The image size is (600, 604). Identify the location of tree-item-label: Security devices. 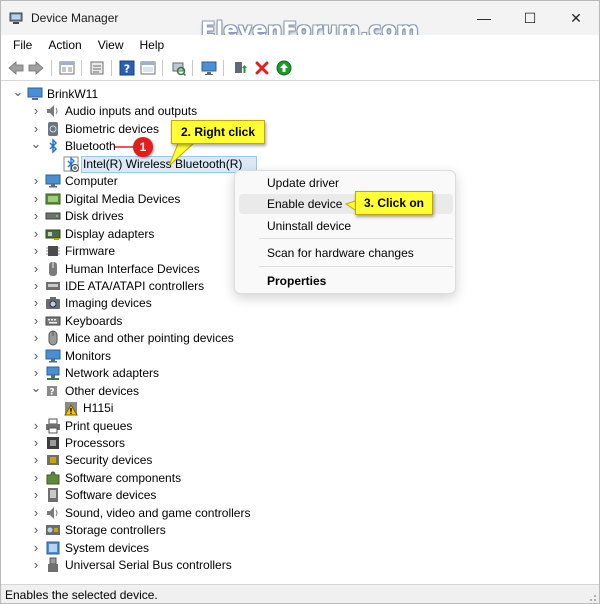
(109, 460).